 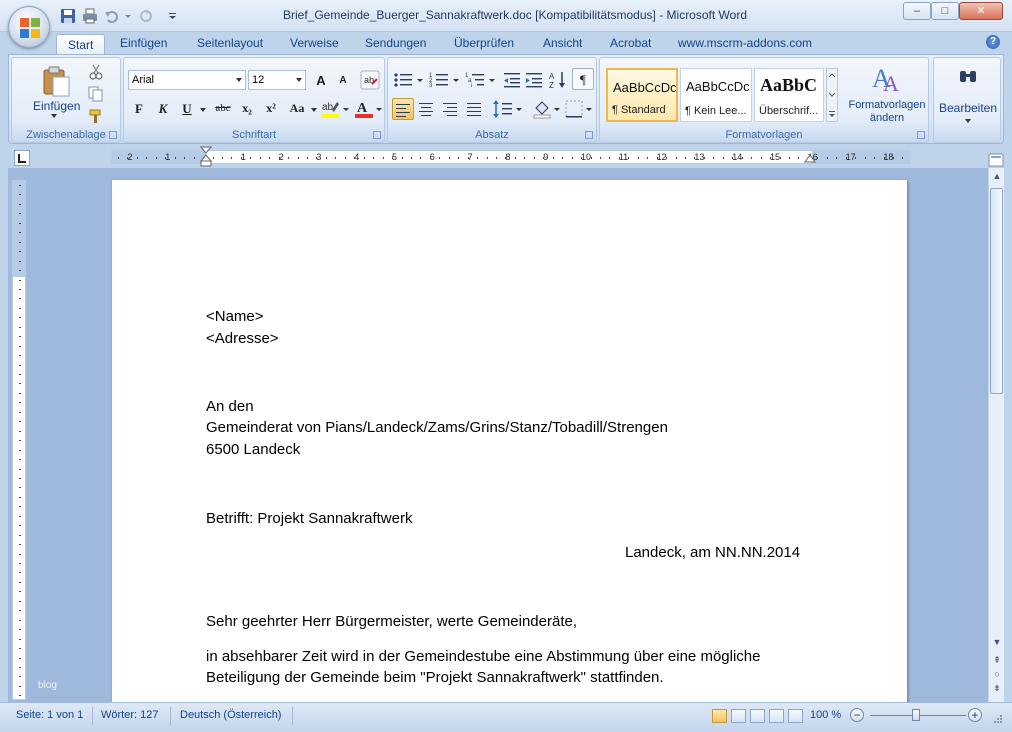 What do you see at coordinates (547, 109) in the screenshot?
I see `shading-icon` at bounding box center [547, 109].